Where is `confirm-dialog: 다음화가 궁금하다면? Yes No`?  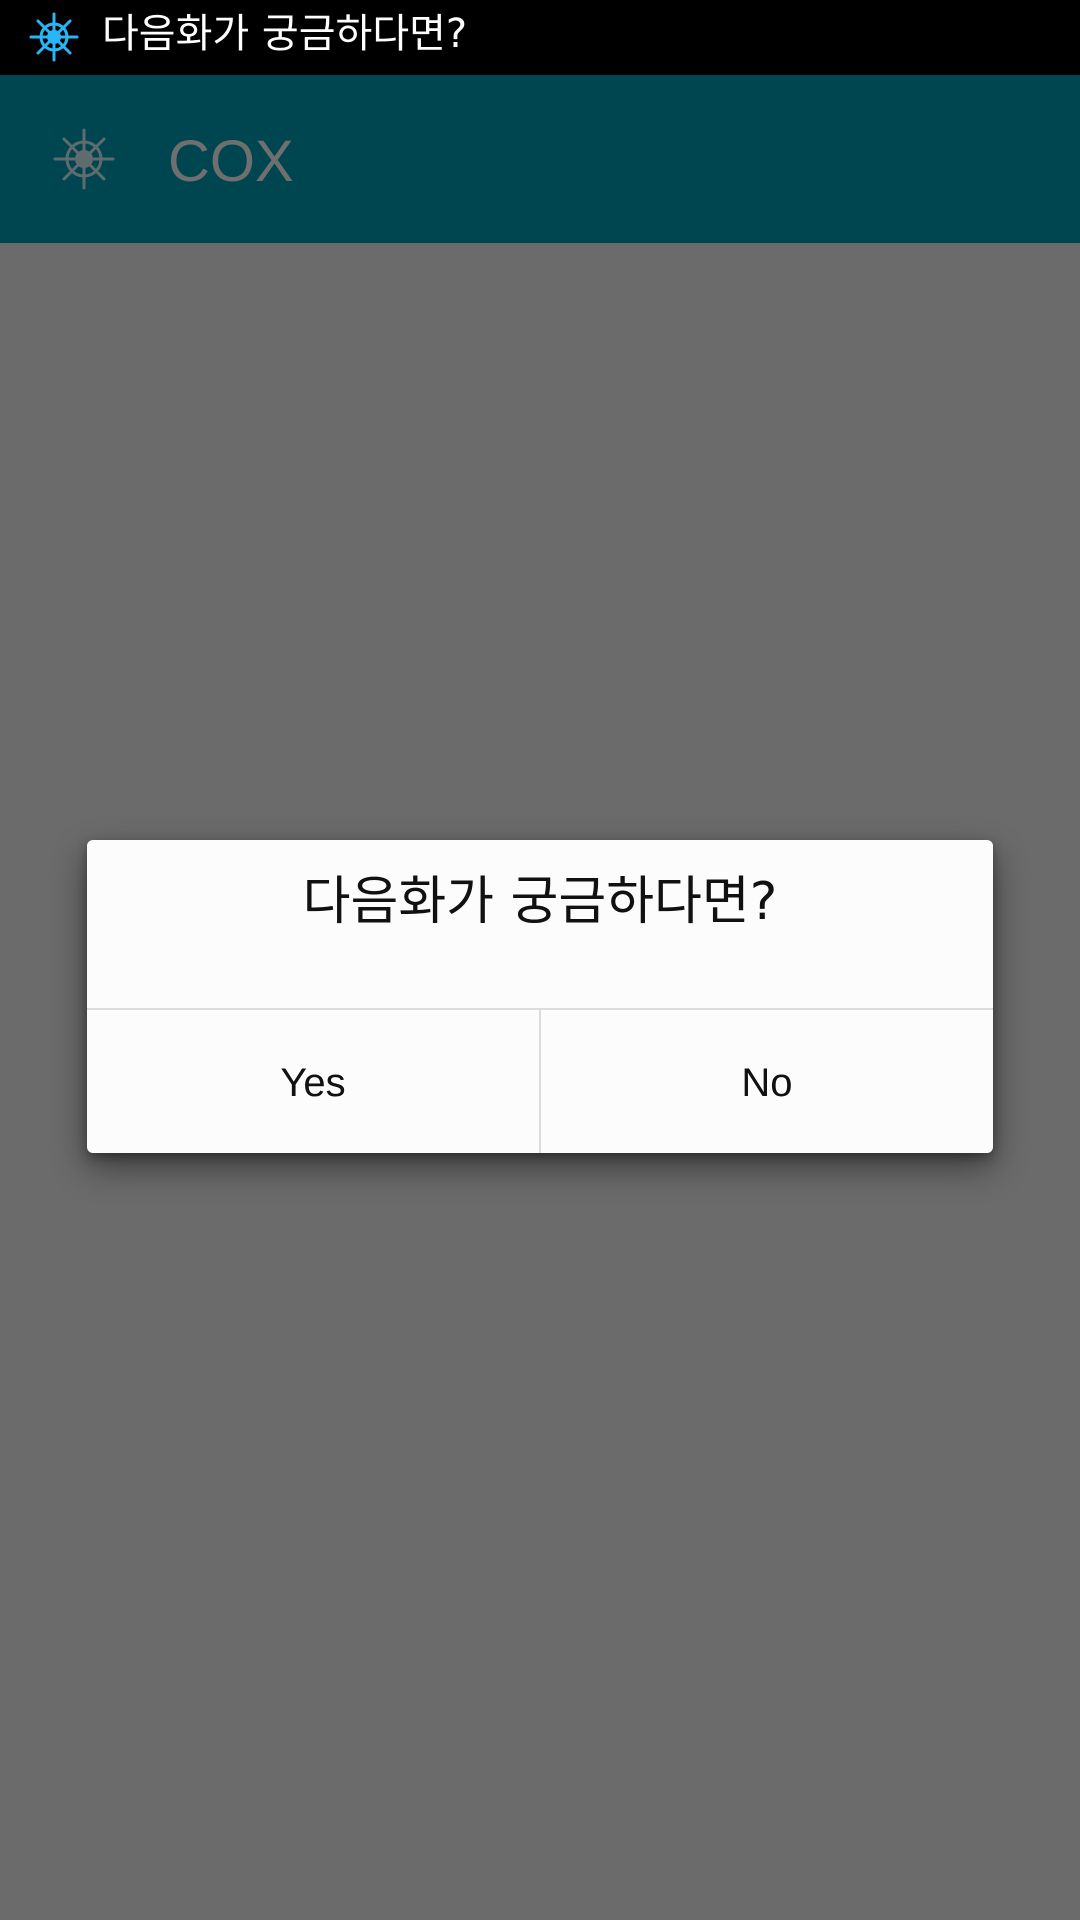 confirm-dialog: 다음화가 궁금하다면? Yes No is located at coordinates (540, 996).